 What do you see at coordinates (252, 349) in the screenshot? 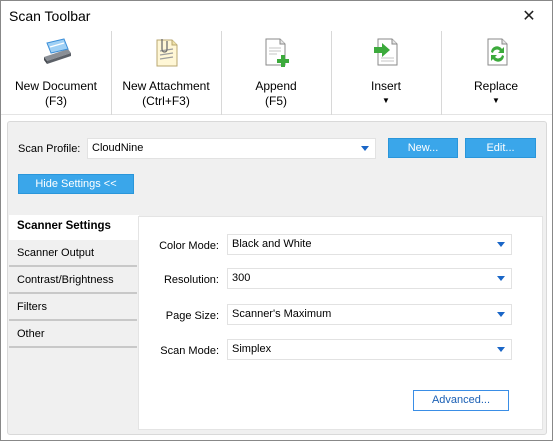
I see `scan-mode-value: Simplex` at bounding box center [252, 349].